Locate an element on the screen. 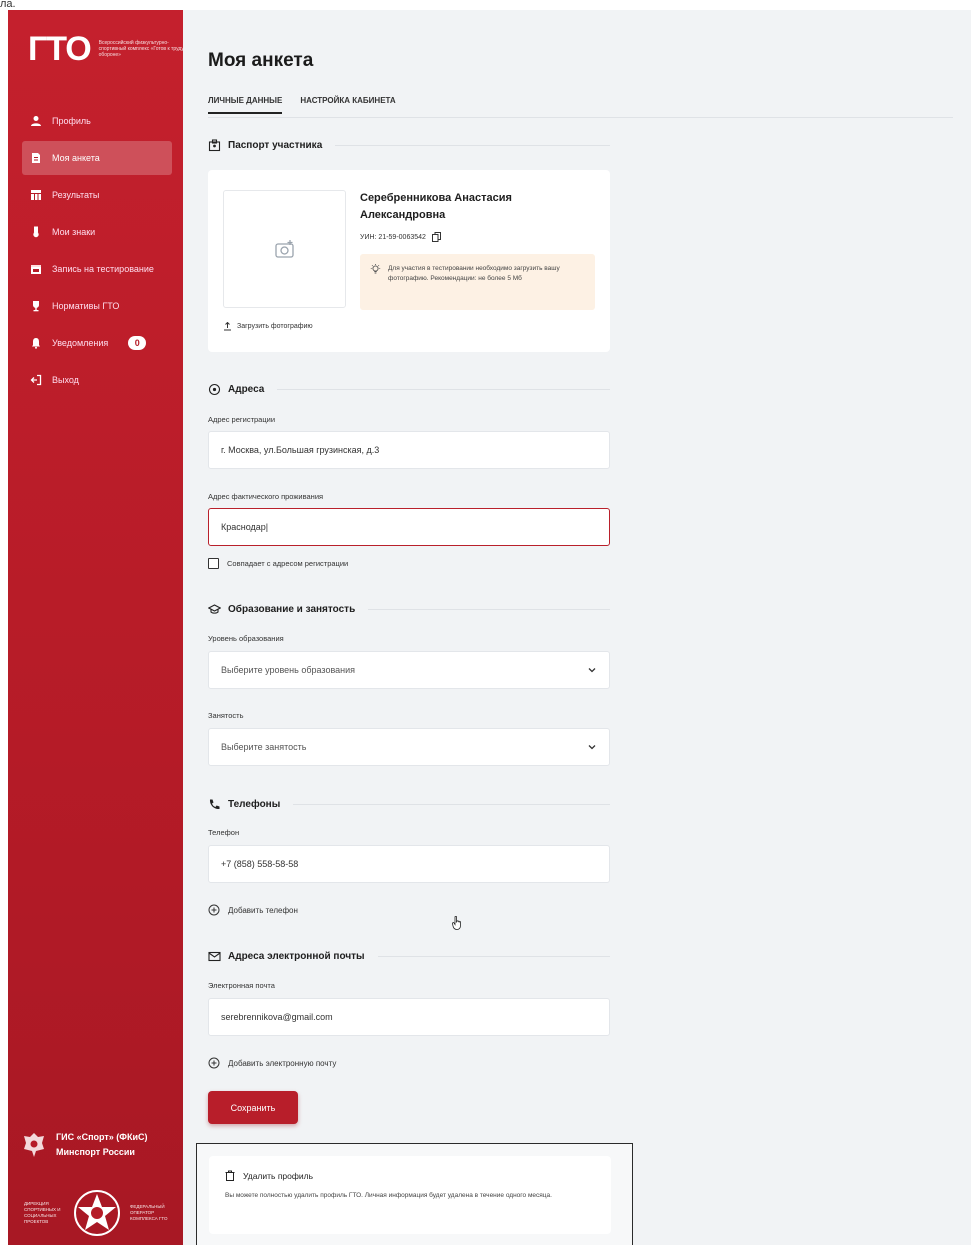 The height and width of the screenshot is (1245, 971). sidebar-item-testing-signup: Запись на тестирование is located at coordinates (97, 269).